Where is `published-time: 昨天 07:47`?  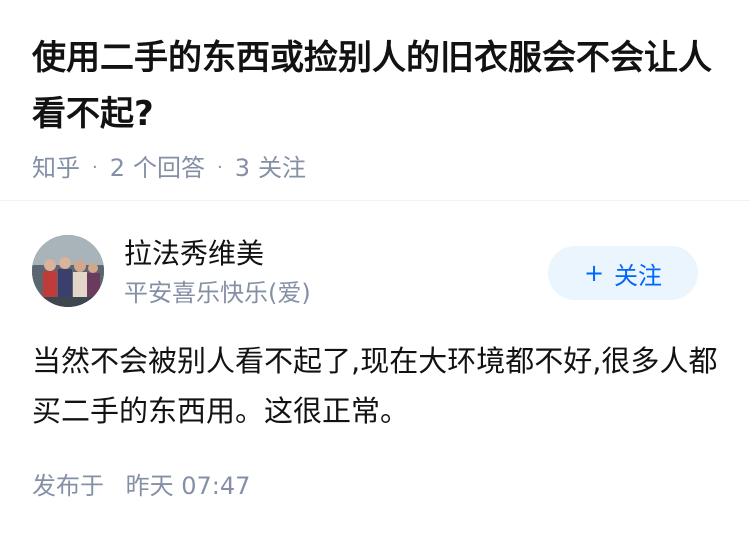
published-time: 昨天 07:47 is located at coordinates (188, 486).